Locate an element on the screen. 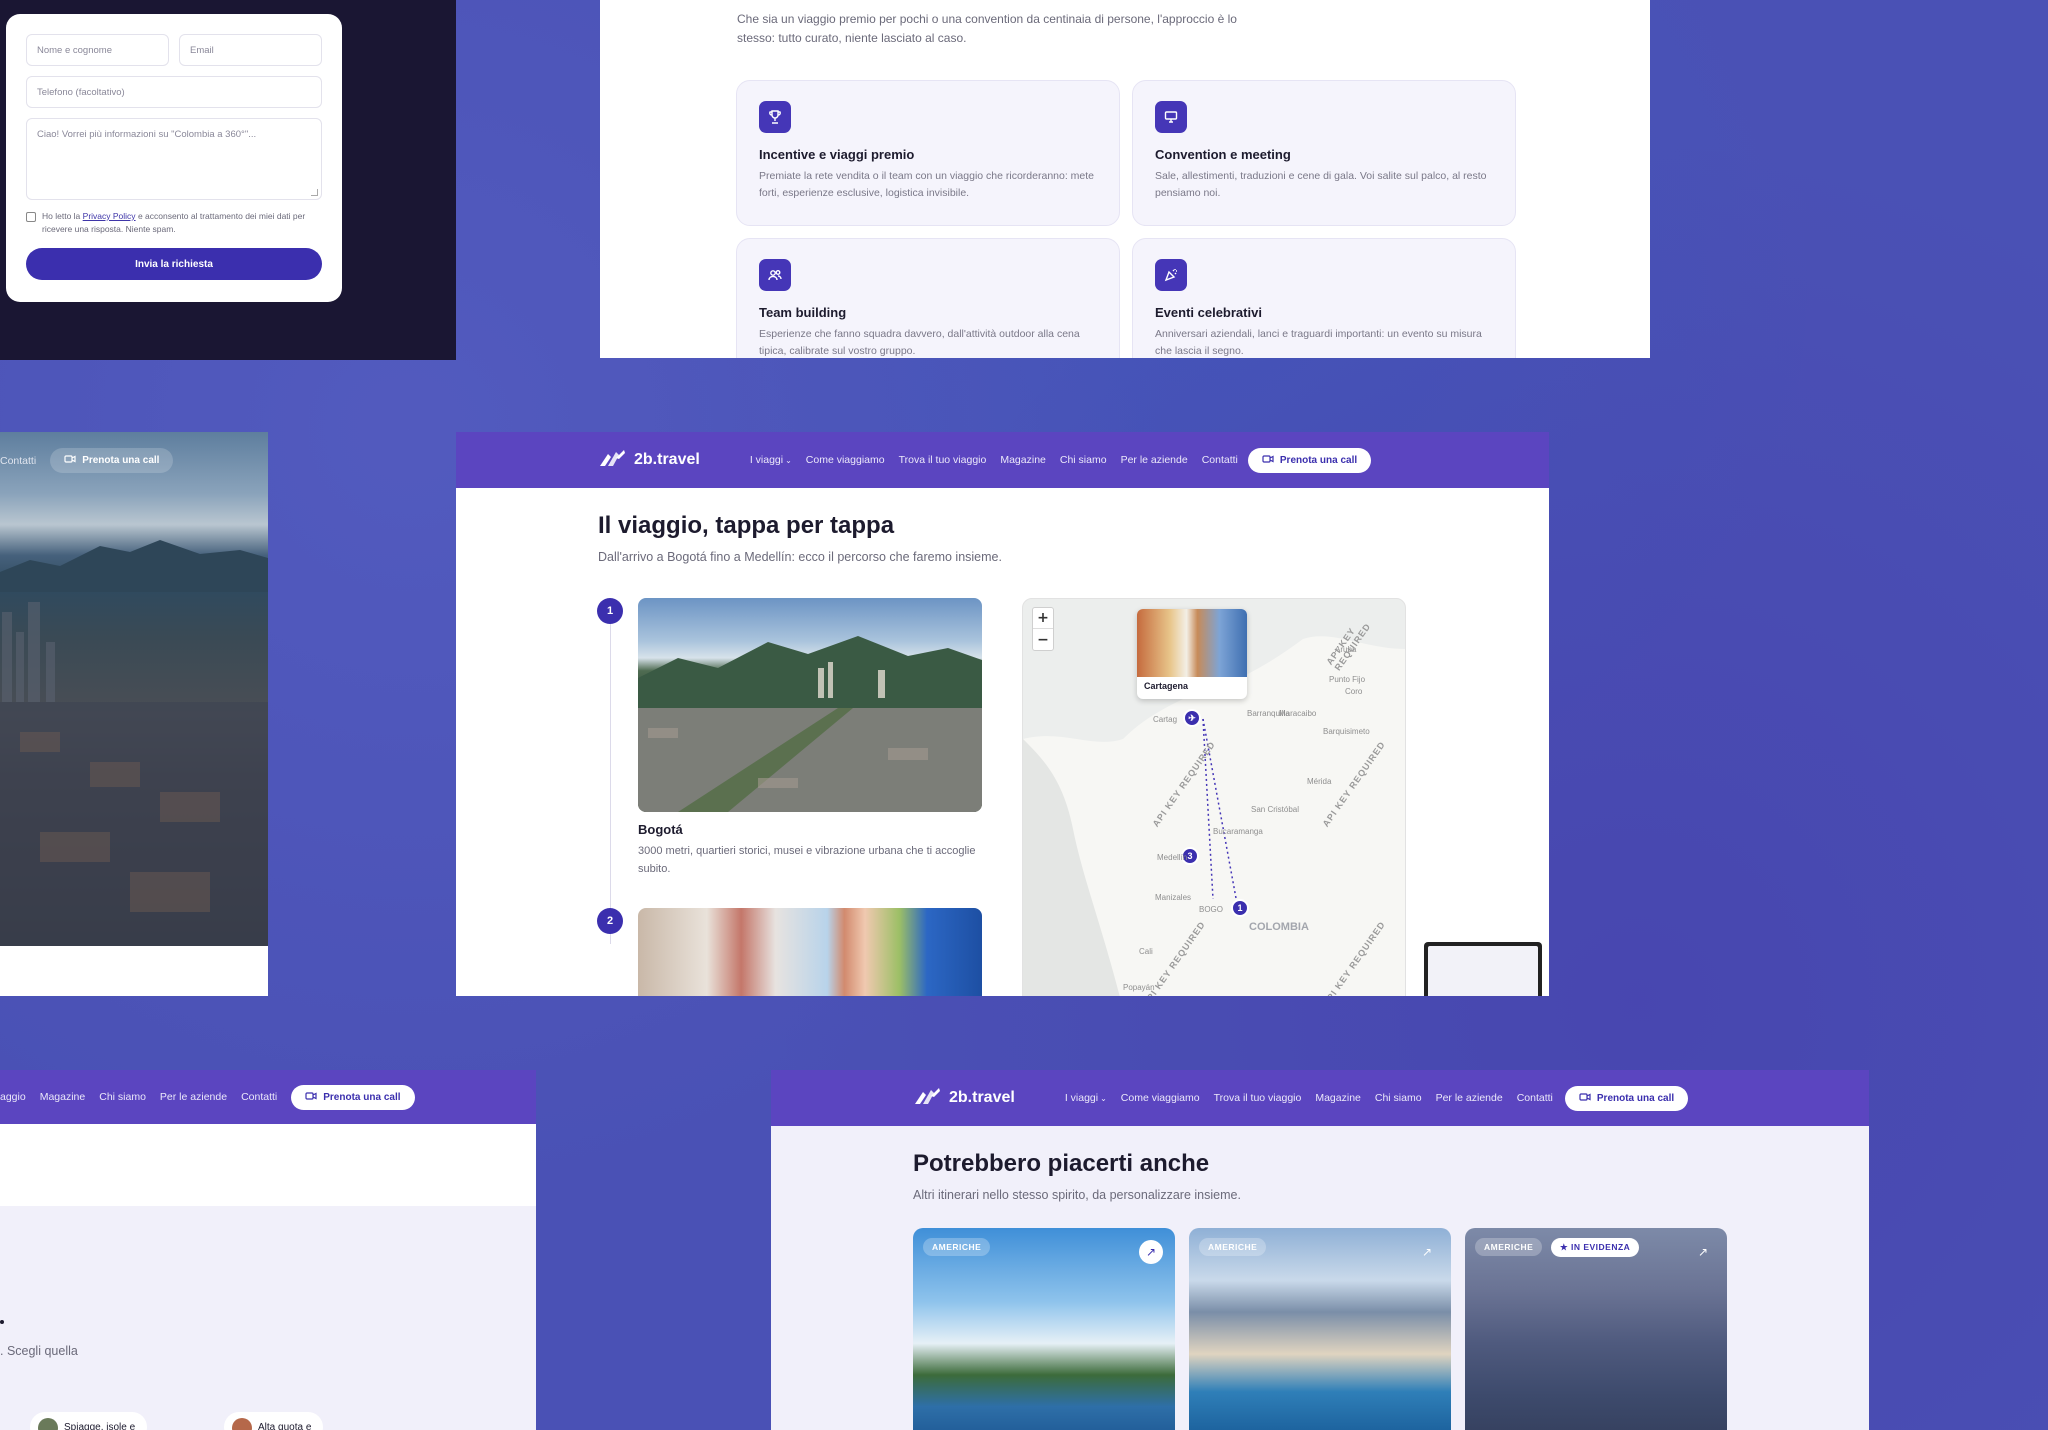 This screenshot has height=1430, width=2048. map-pin: 1 is located at coordinates (1240, 908).